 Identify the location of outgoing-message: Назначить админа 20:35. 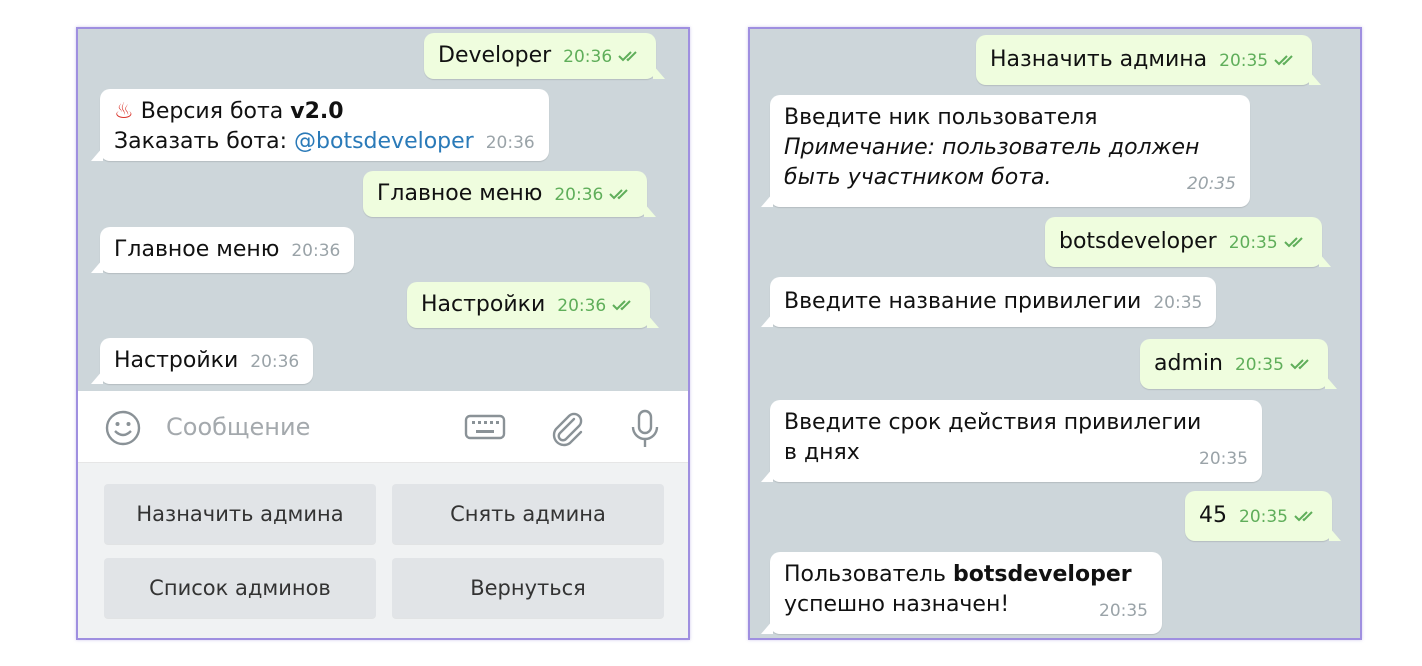
(1149, 60).